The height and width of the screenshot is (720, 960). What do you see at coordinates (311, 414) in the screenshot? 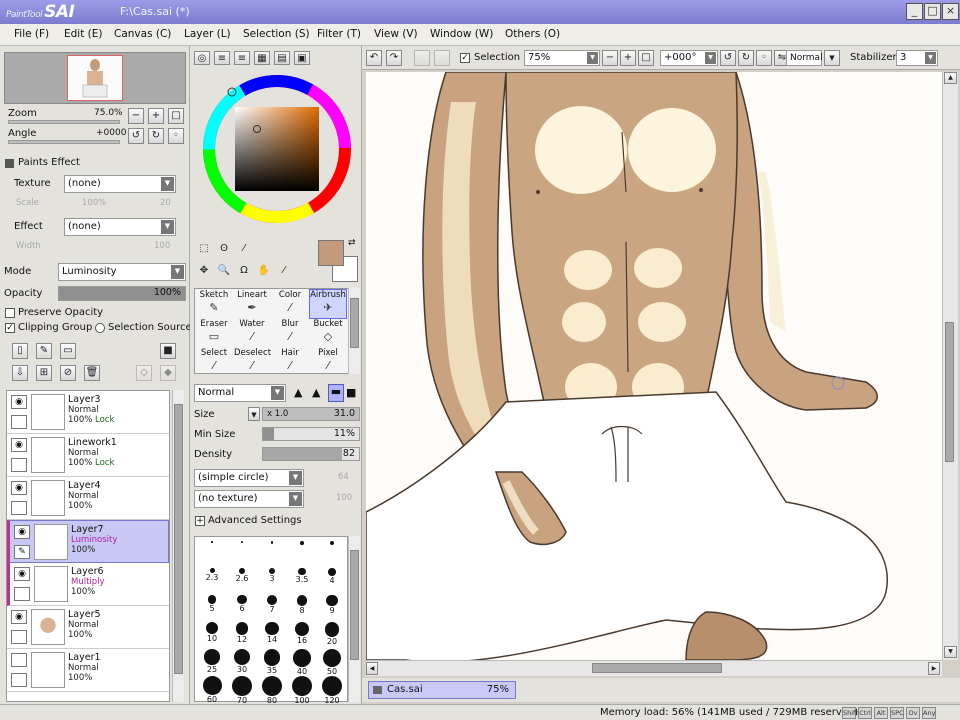
I see `size-slider: x 1.0 31.0` at bounding box center [311, 414].